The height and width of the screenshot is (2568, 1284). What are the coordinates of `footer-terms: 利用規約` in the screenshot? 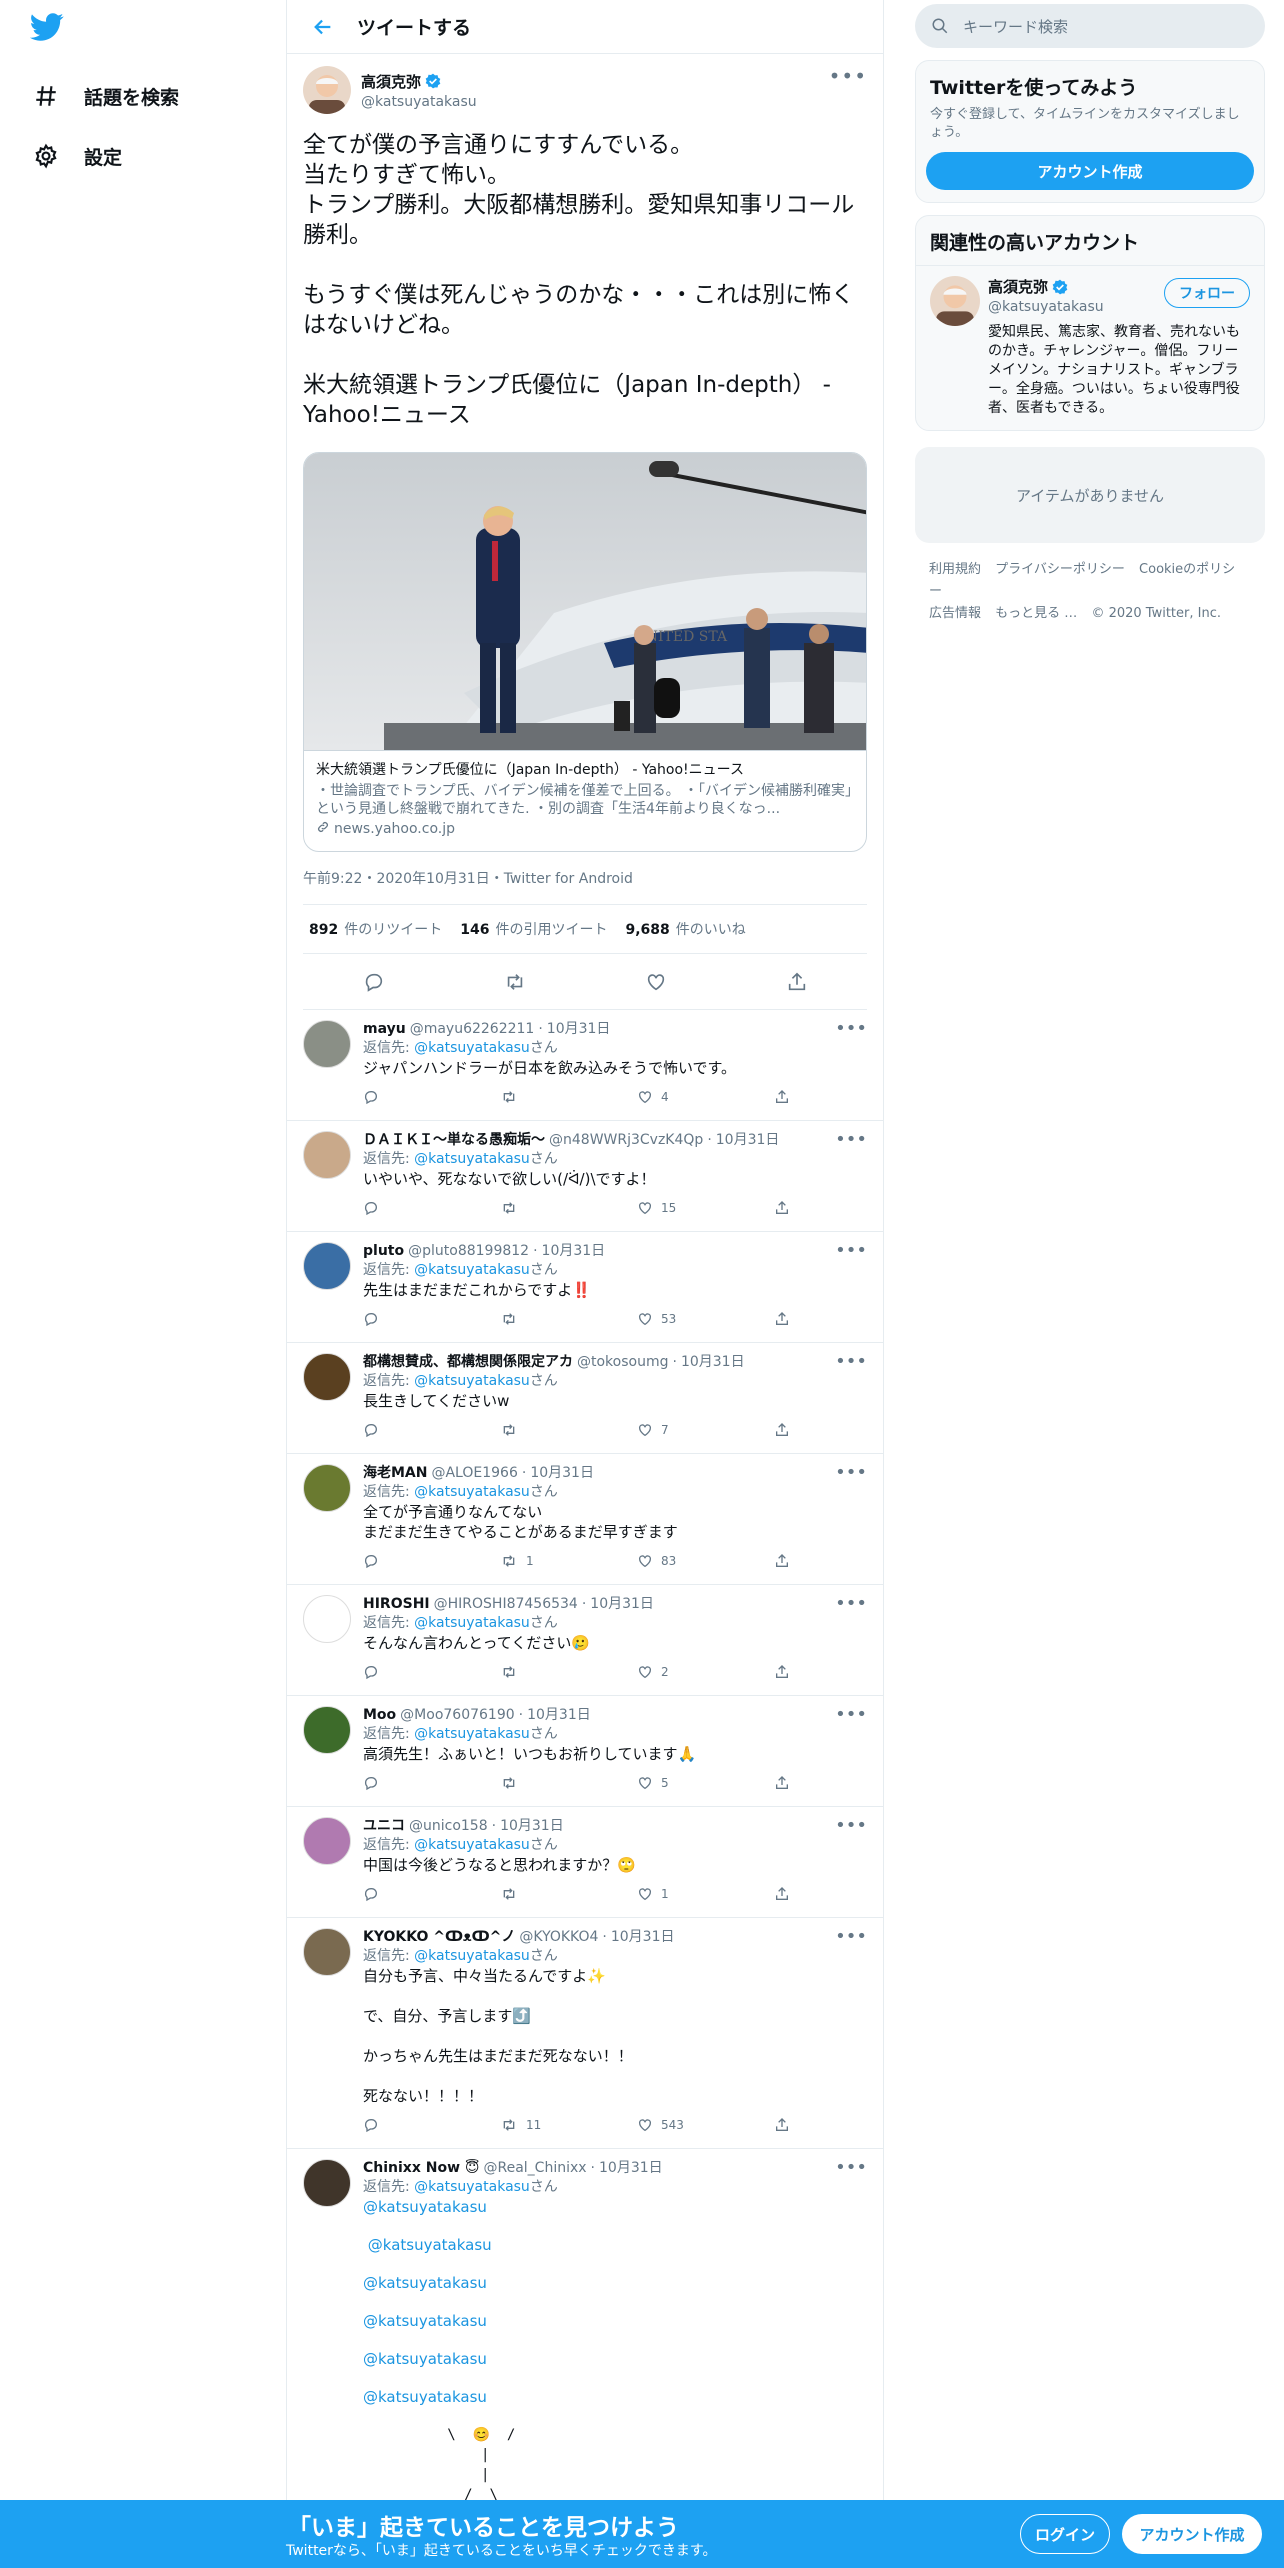 It's located at (955, 569).